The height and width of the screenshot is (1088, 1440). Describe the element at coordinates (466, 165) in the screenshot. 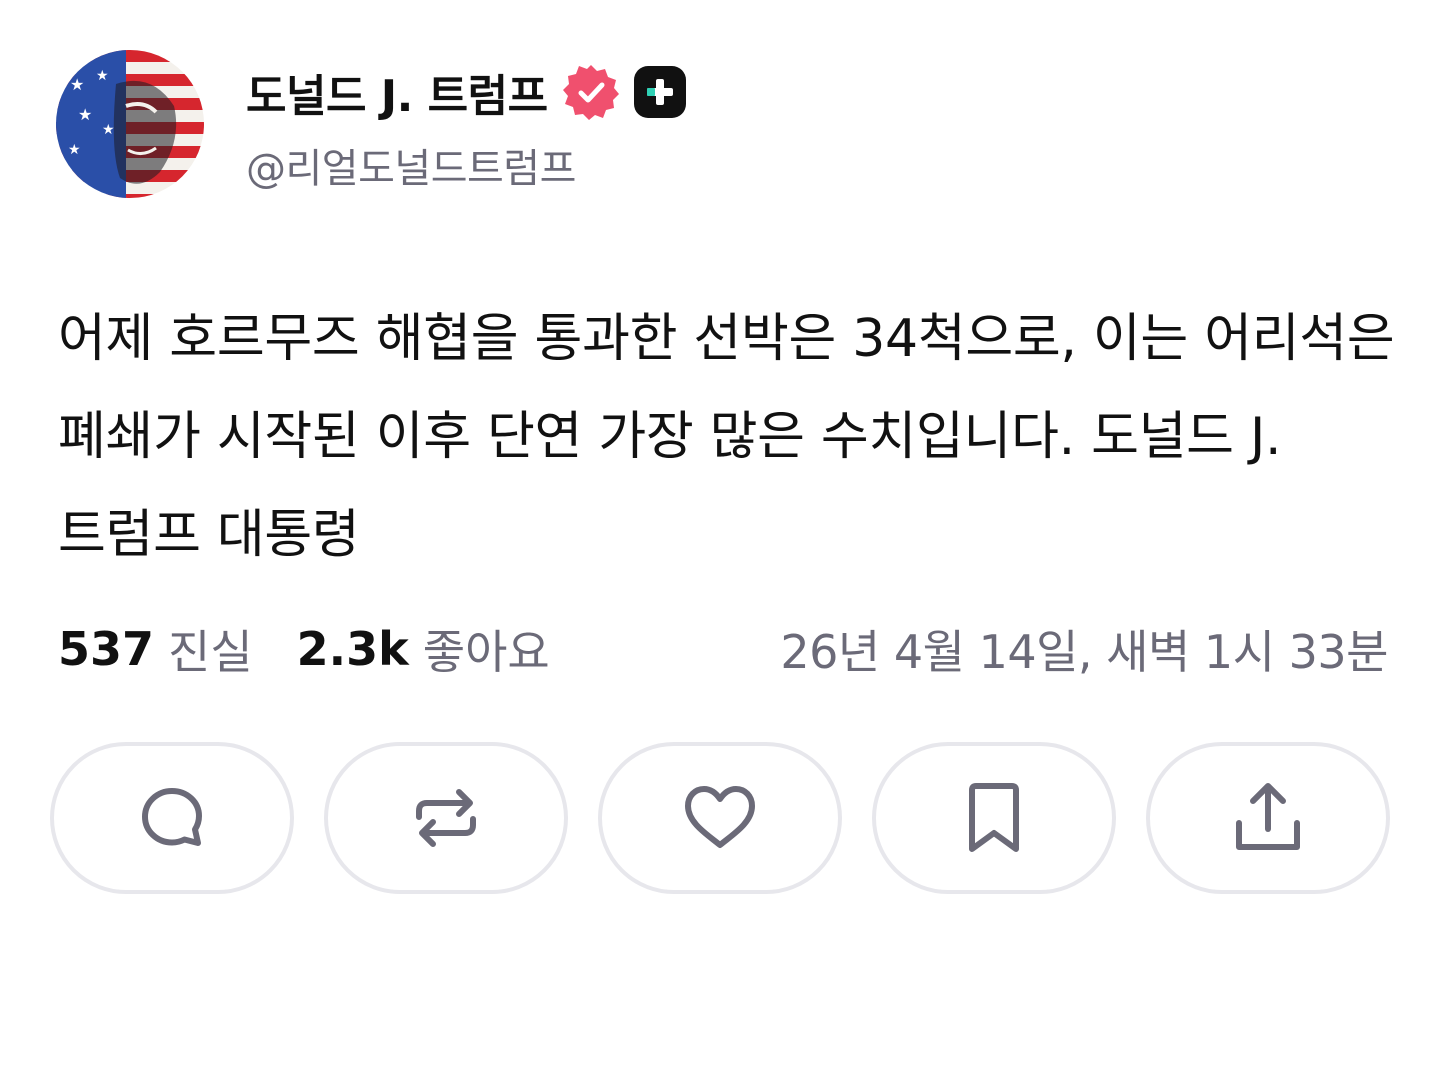

I see `author-handle: @리얼도널드트럼프` at that location.